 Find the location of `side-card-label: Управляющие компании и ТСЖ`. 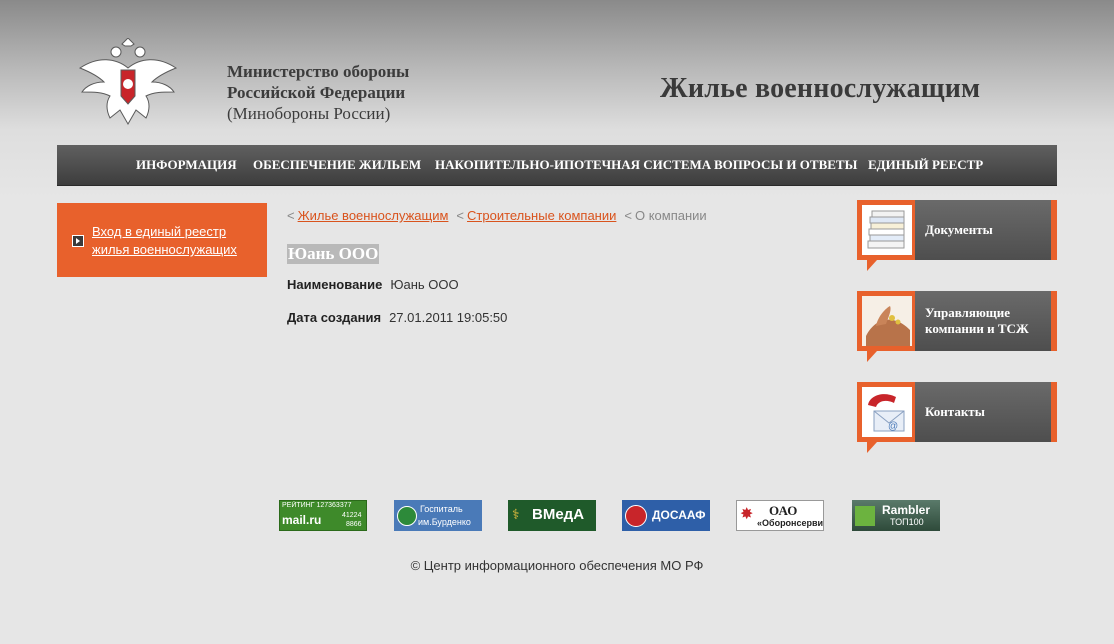

side-card-label: Управляющие компании и ТСЖ is located at coordinates (977, 320).